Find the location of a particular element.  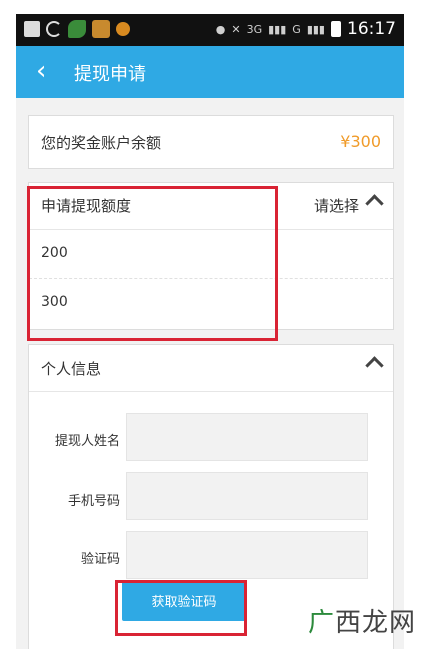

location-icon: ● is located at coordinates (220, 29).